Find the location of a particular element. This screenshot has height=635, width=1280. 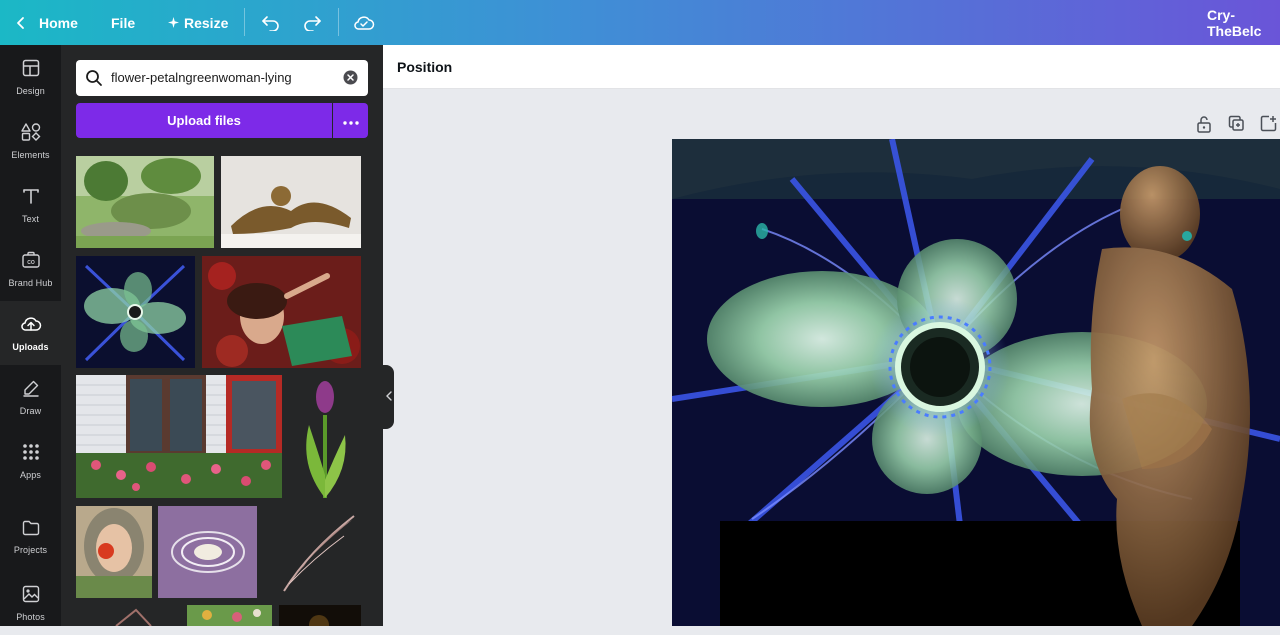

lock-icon is located at coordinates (1204, 126).